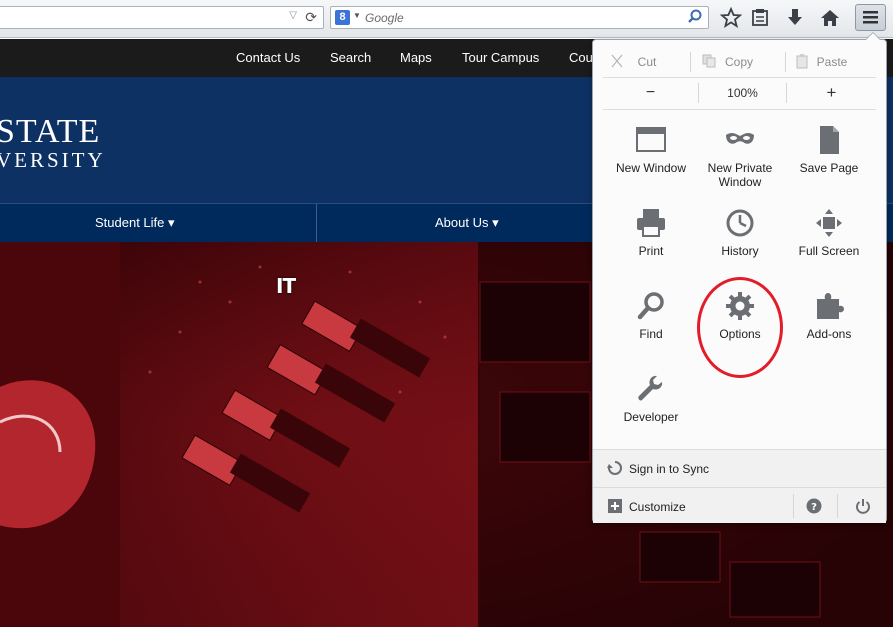 The image size is (893, 627). Describe the element at coordinates (760, 18) in the screenshot. I see `bookmarks-menu-icon` at that location.